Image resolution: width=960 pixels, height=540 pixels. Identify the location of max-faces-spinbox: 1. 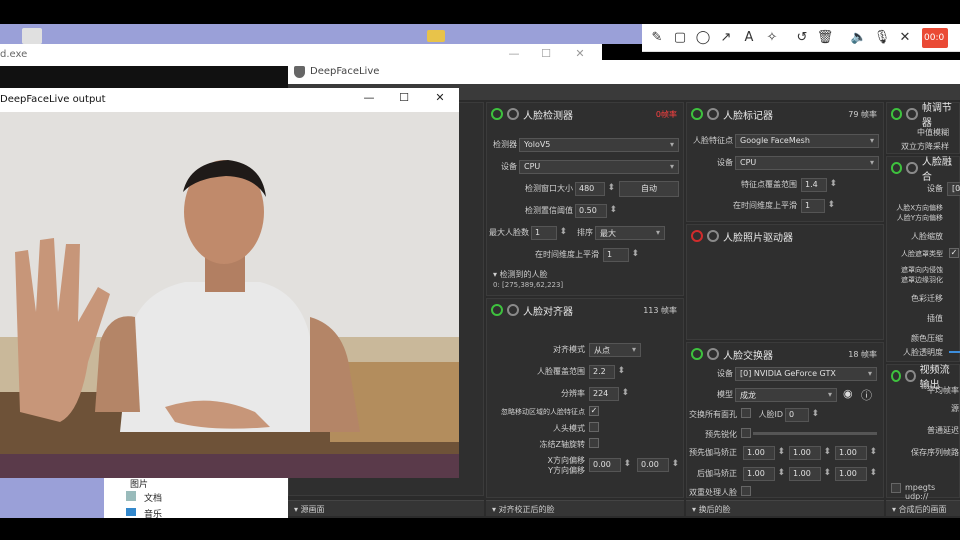
(549, 233).